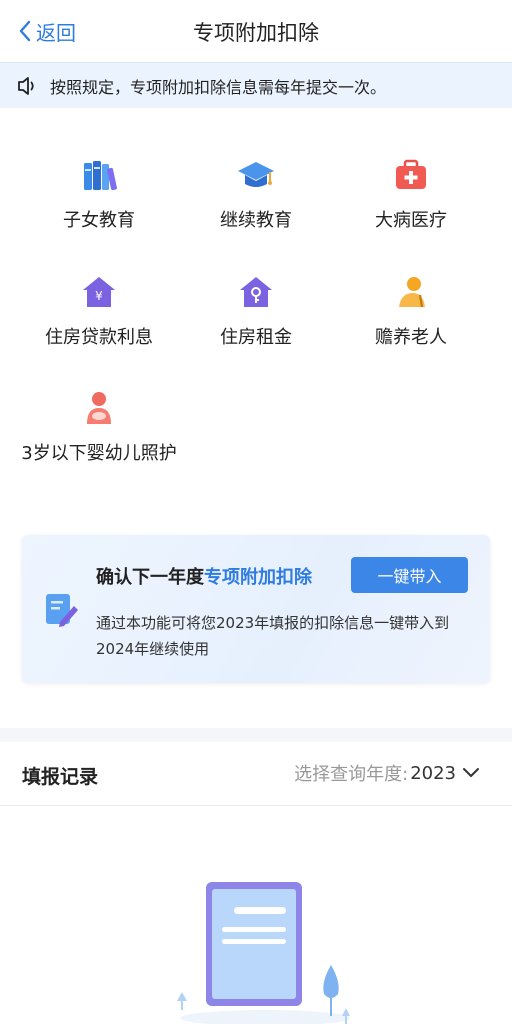 This screenshot has height=1024, width=512. What do you see at coordinates (99, 220) in the screenshot?
I see `category-label: 子女教育` at bounding box center [99, 220].